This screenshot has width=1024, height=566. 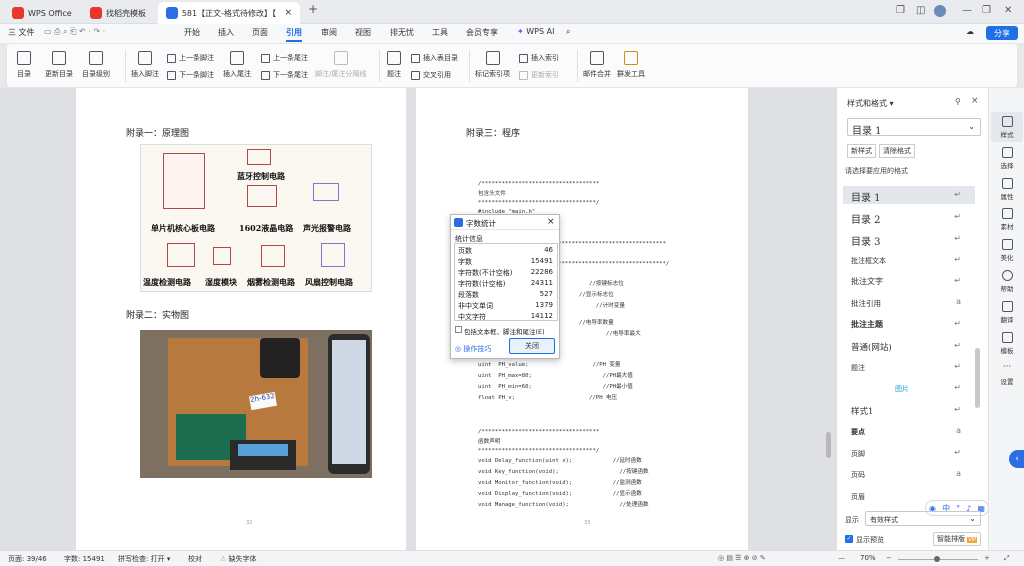 I want to click on menu-home: 开始, so click(x=192, y=32).